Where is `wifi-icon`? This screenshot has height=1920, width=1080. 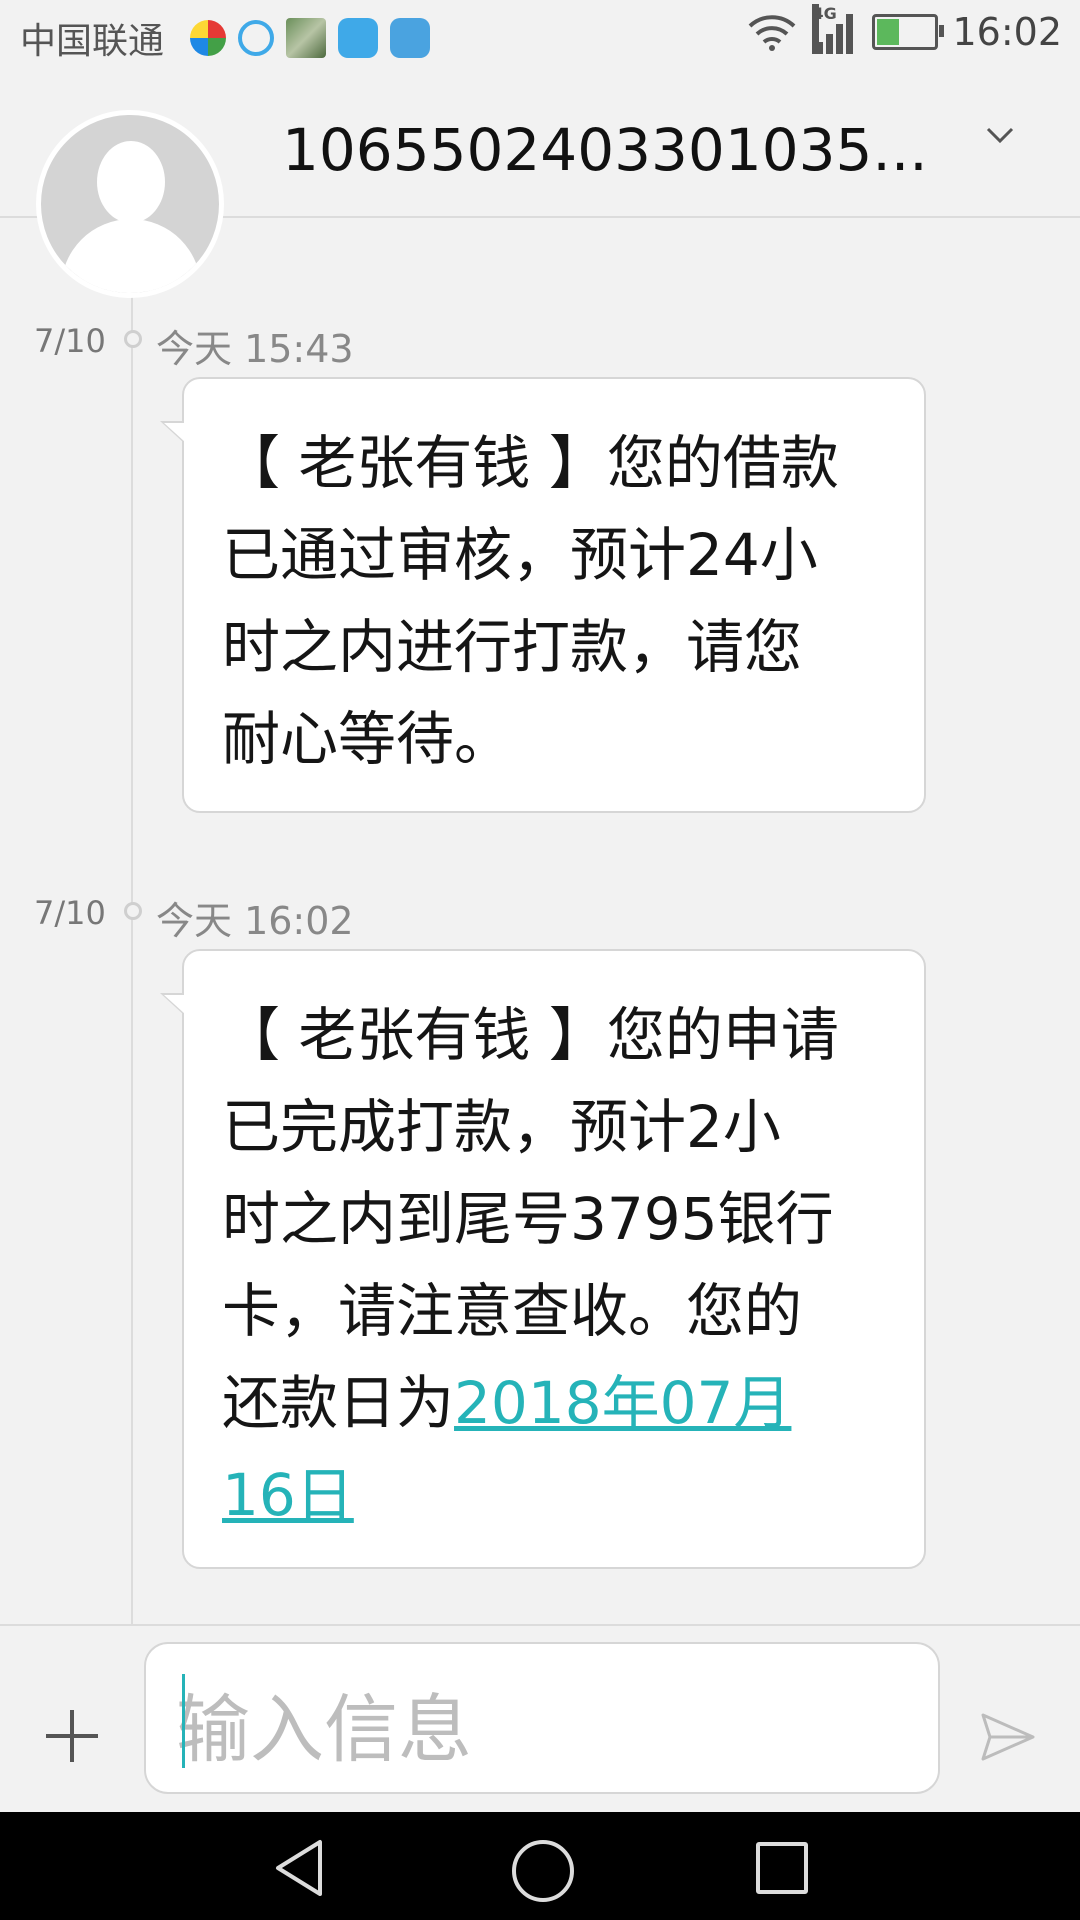
wifi-icon is located at coordinates (772, 33).